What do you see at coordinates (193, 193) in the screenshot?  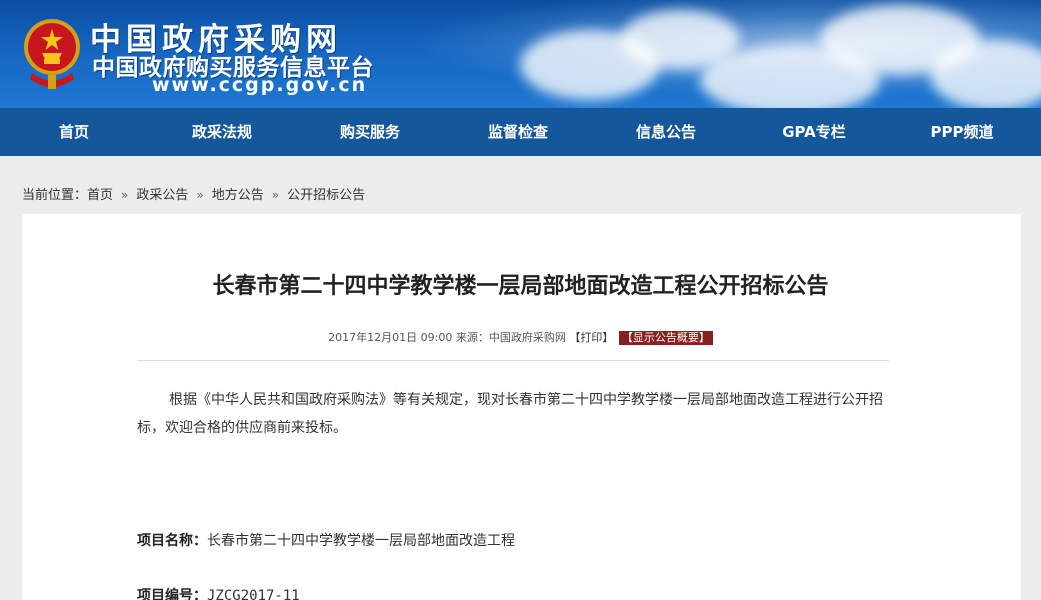 I see `breadcrumb: 当前位置：首页 » 政采公告 » 地方公告 » 公开招标公告` at bounding box center [193, 193].